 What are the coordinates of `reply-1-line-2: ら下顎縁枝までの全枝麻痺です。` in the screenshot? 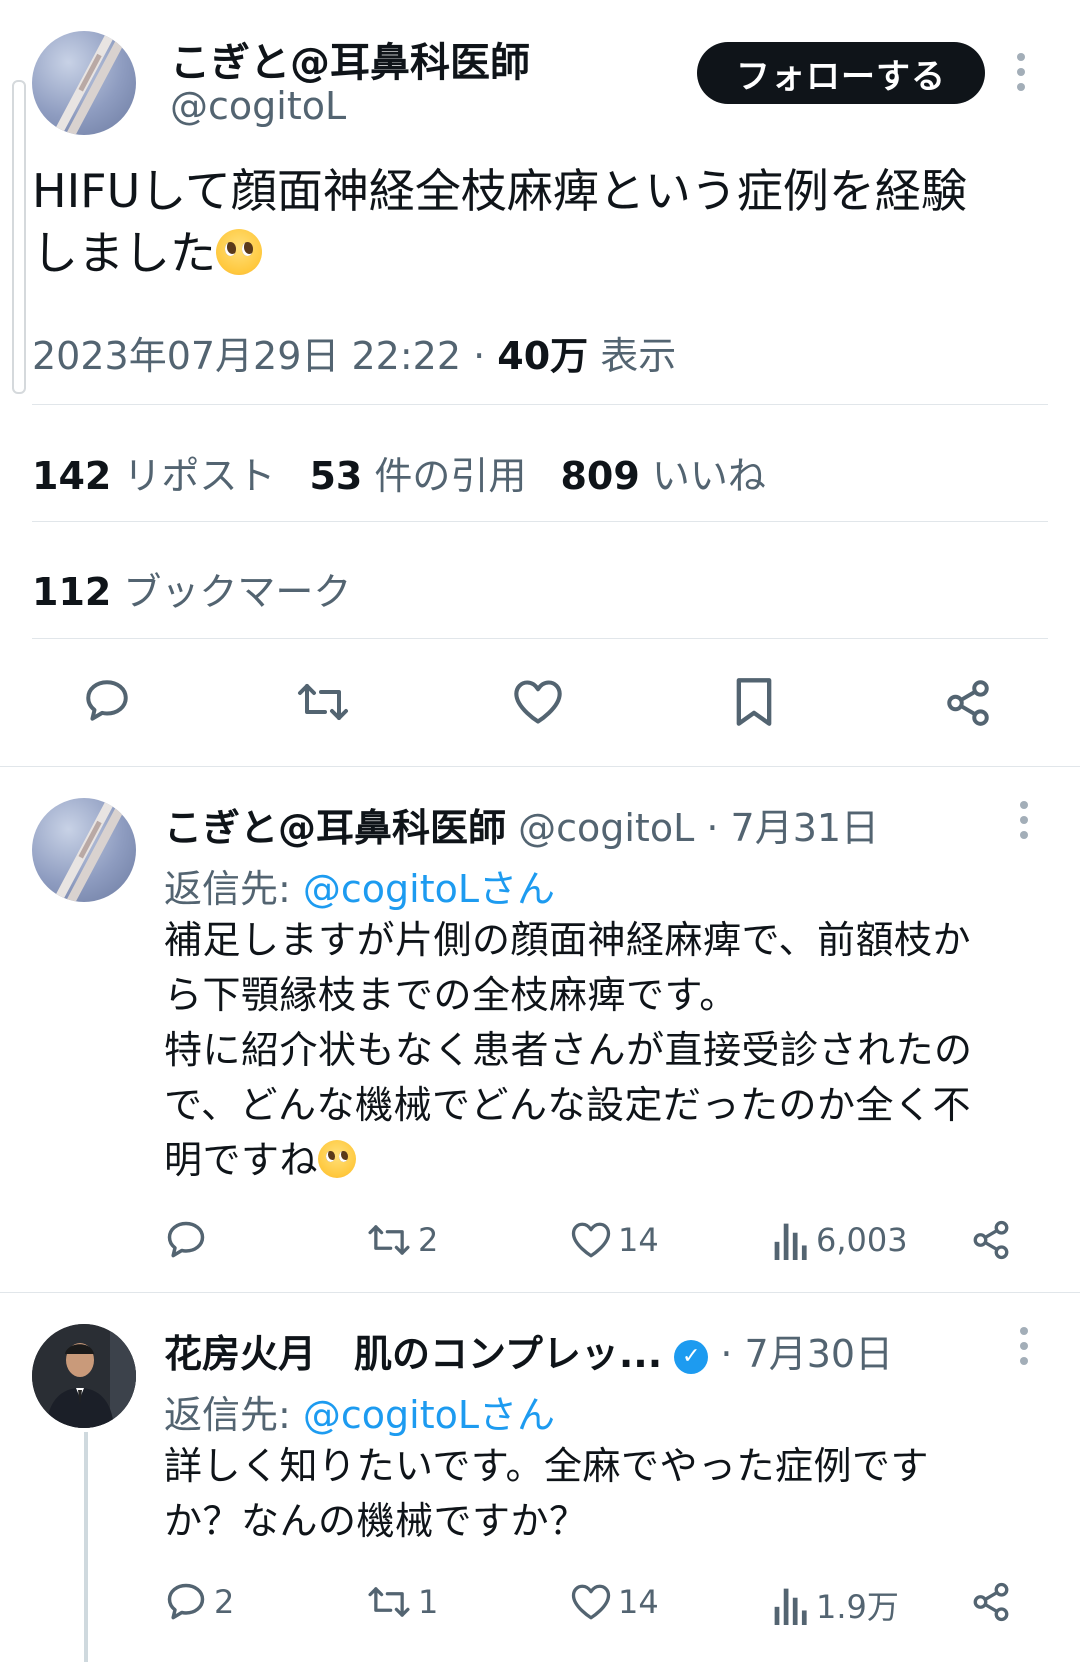 It's located at (451, 995).